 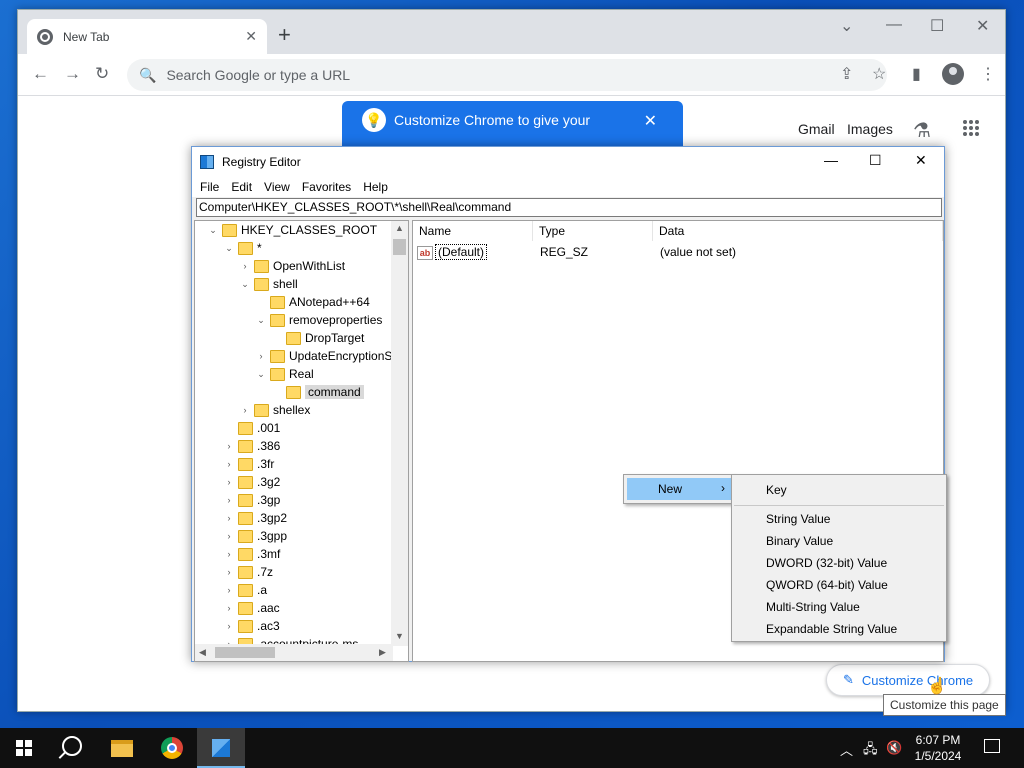 What do you see at coordinates (245, 652) in the screenshot?
I see `tree-hscroll-thumb` at bounding box center [245, 652].